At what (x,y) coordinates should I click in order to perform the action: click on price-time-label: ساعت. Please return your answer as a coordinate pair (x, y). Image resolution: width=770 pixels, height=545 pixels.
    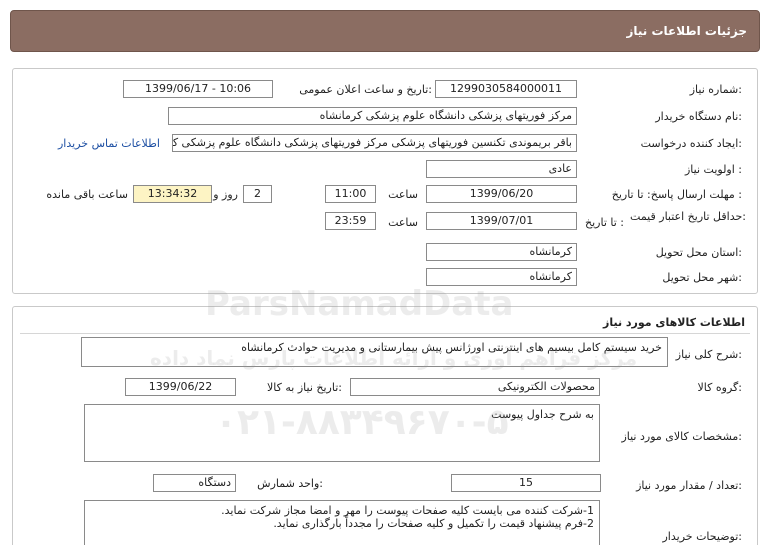
    Looking at the image, I should click on (403, 222).